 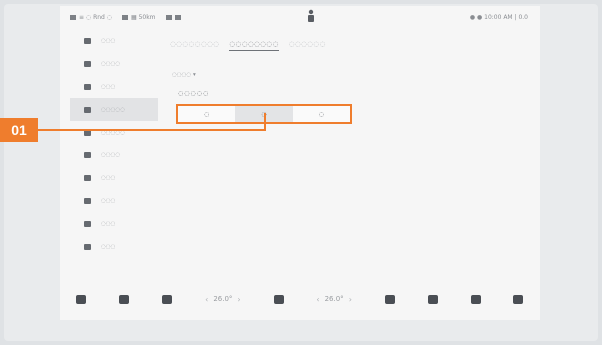 I want to click on sidebar-item-vehicle: ◌◌◌, so click(x=114, y=41).